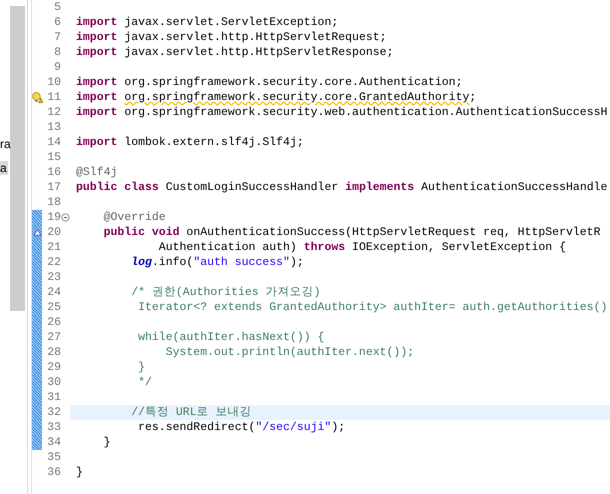  I want to click on code-line: import org.springframework.security.core.Authentication;, so click(269, 82).